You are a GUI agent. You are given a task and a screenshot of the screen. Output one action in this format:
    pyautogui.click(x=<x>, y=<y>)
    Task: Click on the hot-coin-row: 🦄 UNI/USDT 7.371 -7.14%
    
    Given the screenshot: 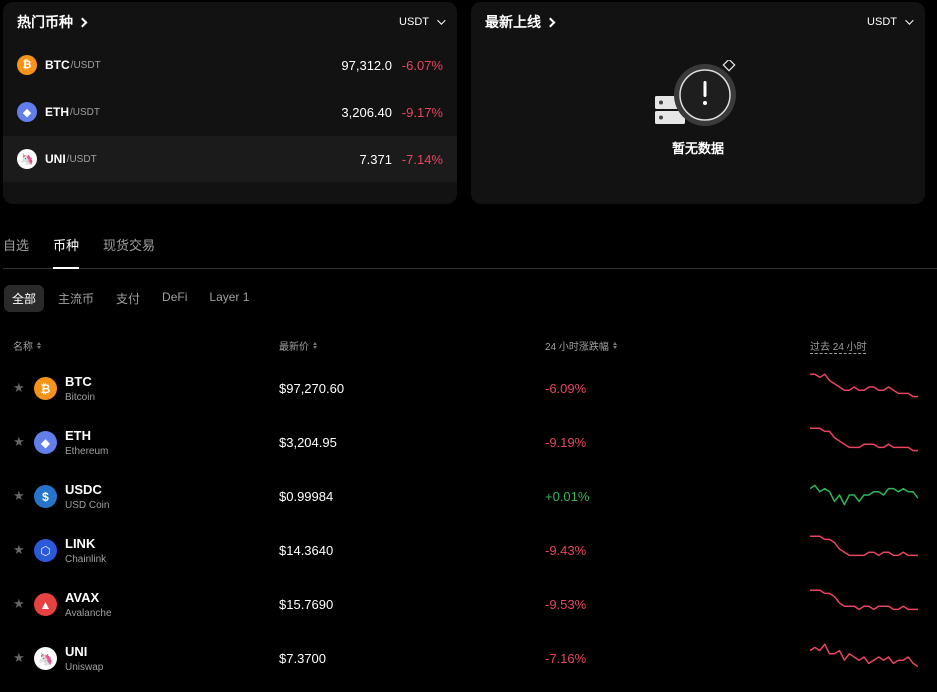 What is the action you would take?
    pyautogui.click(x=230, y=159)
    